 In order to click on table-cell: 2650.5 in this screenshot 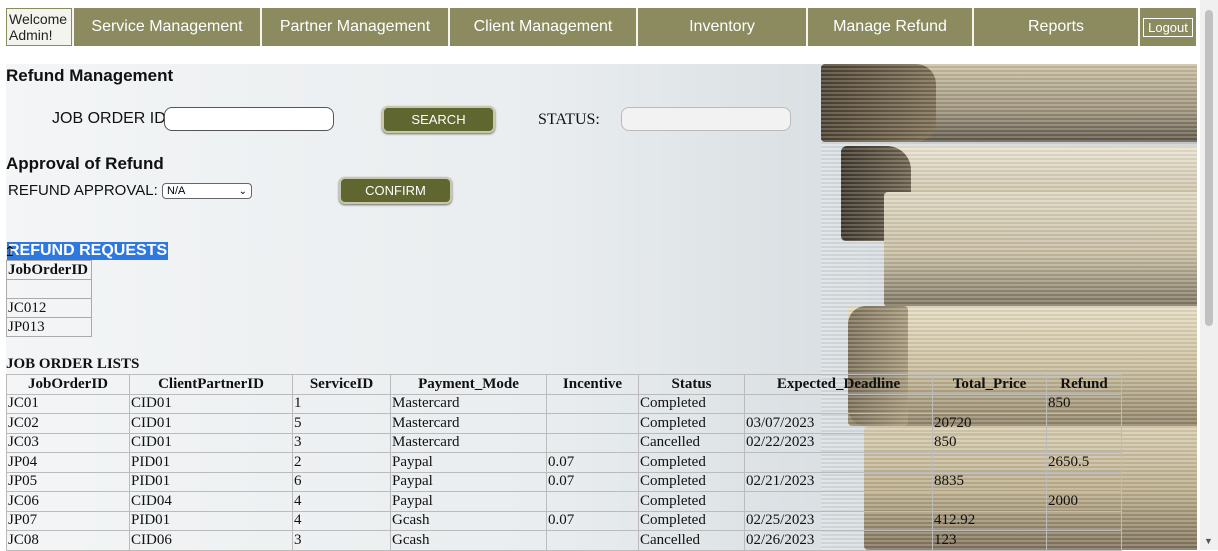, I will do `click(1084, 462)`.